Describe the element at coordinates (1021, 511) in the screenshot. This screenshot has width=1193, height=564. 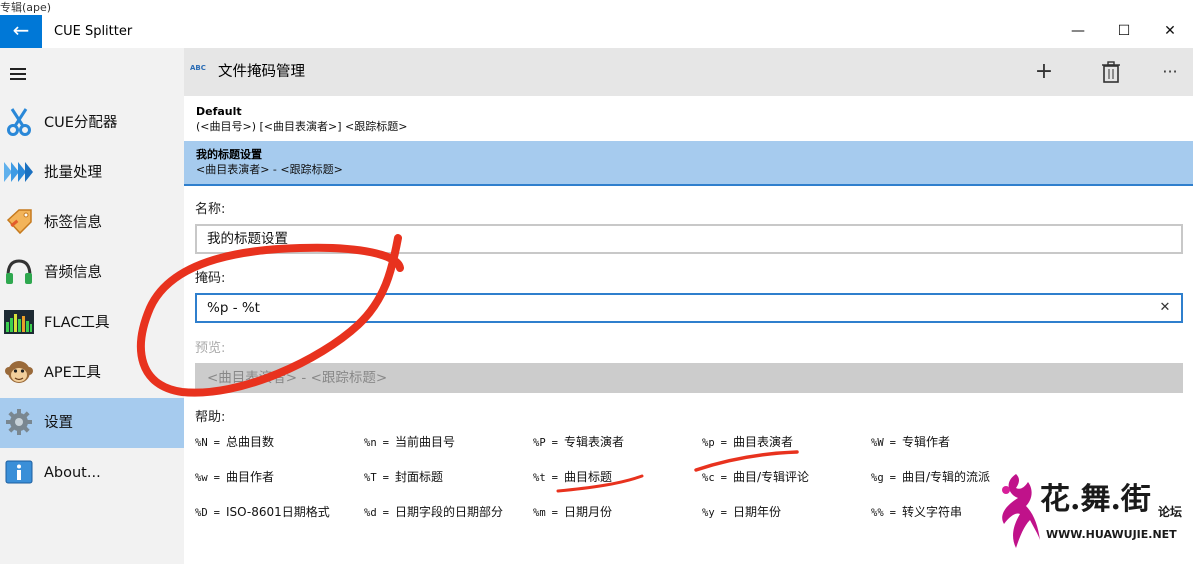
I see `dancer-logo` at that location.